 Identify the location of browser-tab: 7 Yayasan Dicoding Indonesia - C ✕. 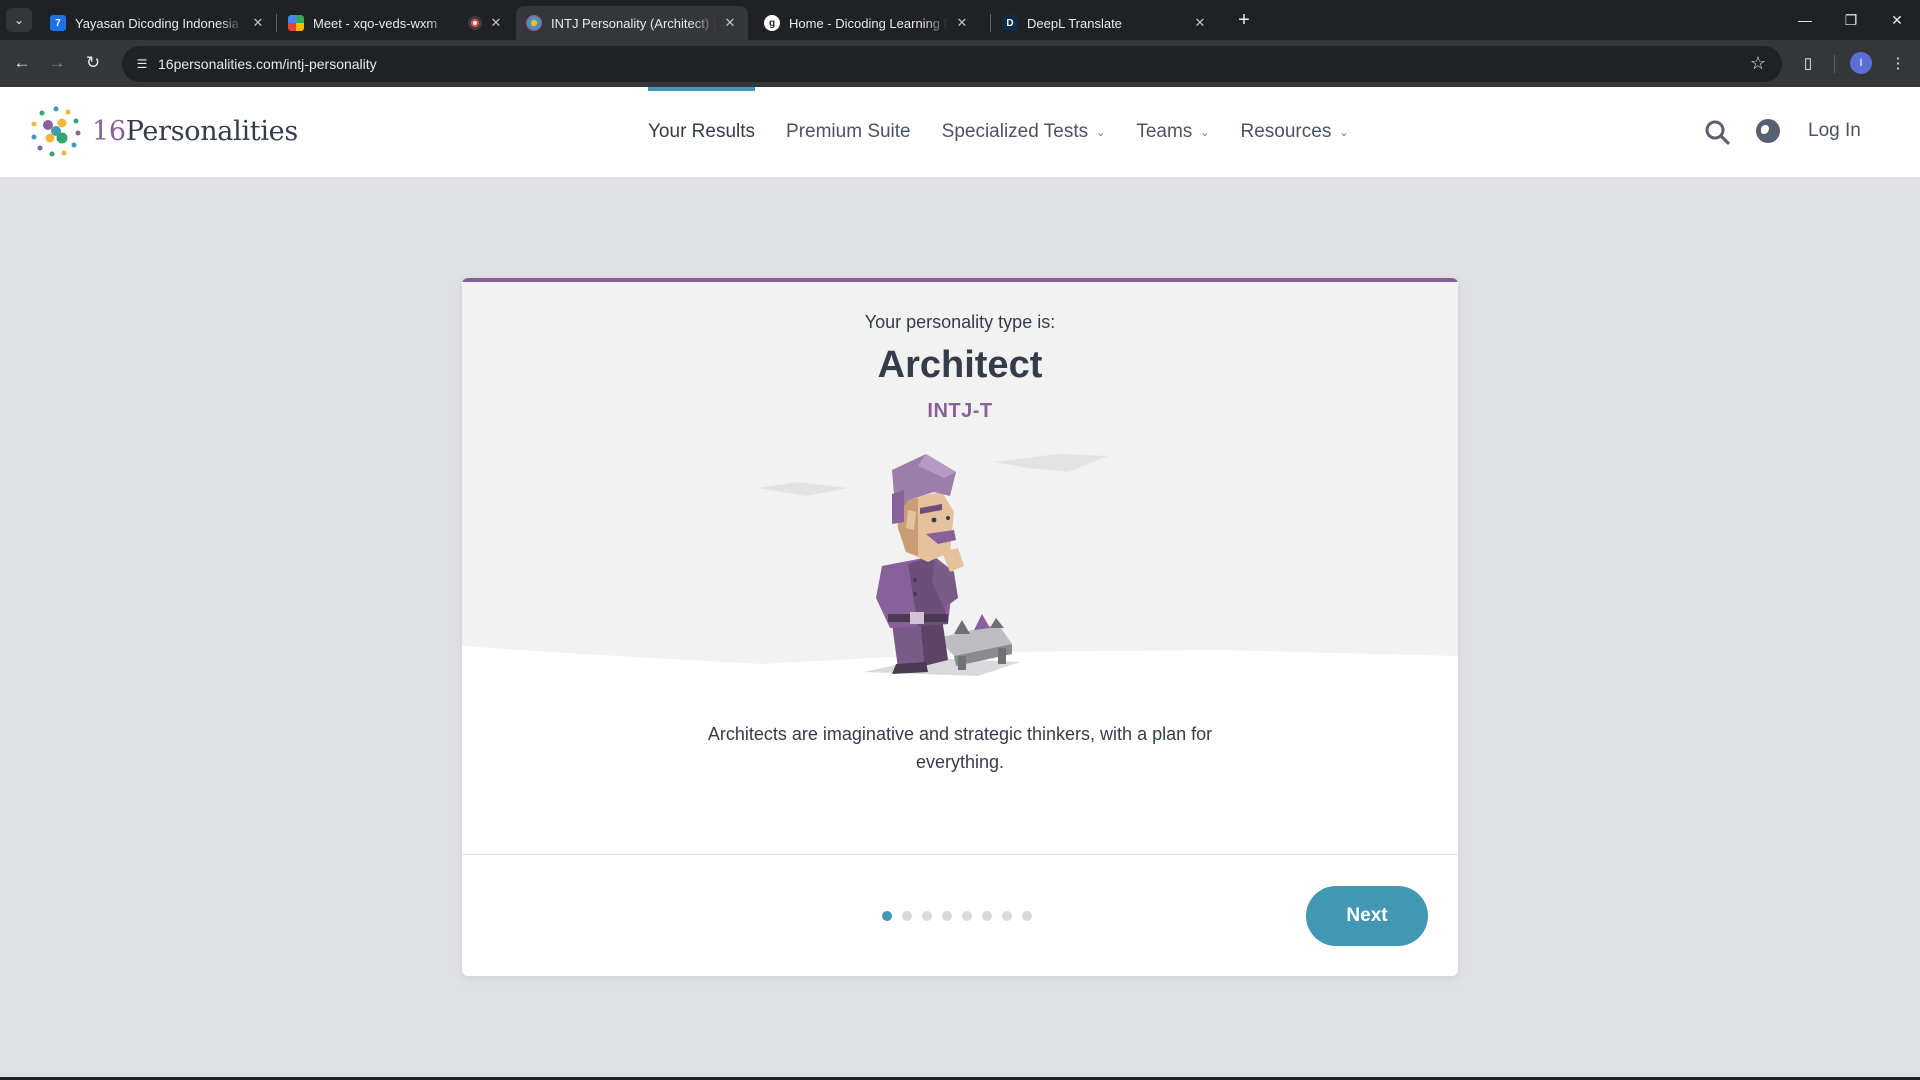
(158, 23).